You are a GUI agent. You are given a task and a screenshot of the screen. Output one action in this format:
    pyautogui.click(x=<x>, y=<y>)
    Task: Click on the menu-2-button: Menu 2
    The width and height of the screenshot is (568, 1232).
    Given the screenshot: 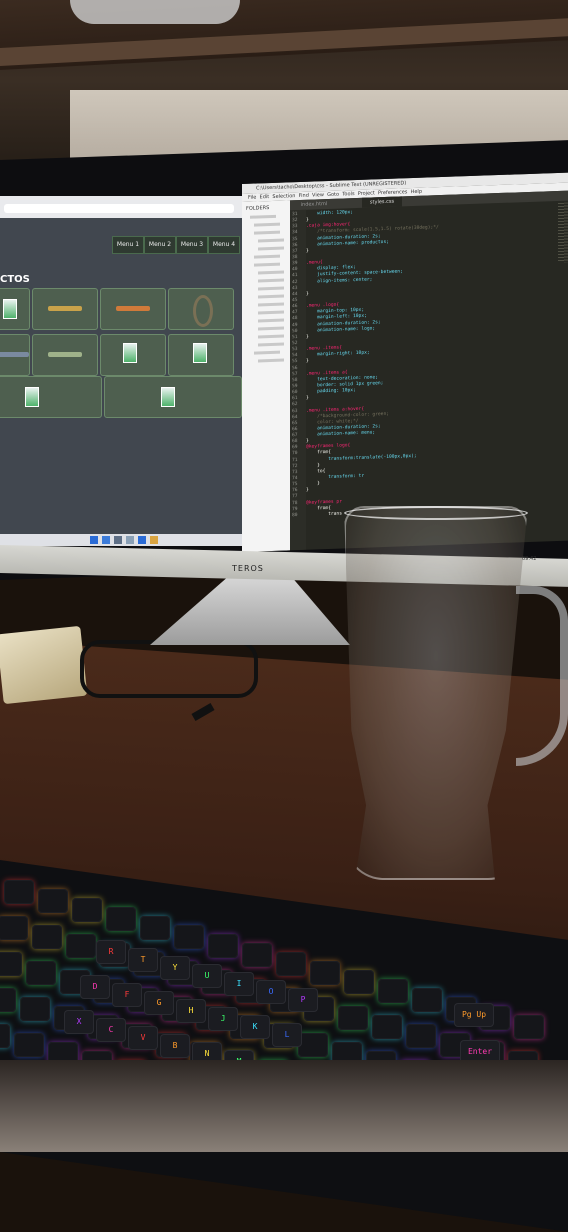 What is the action you would take?
    pyautogui.click(x=160, y=245)
    